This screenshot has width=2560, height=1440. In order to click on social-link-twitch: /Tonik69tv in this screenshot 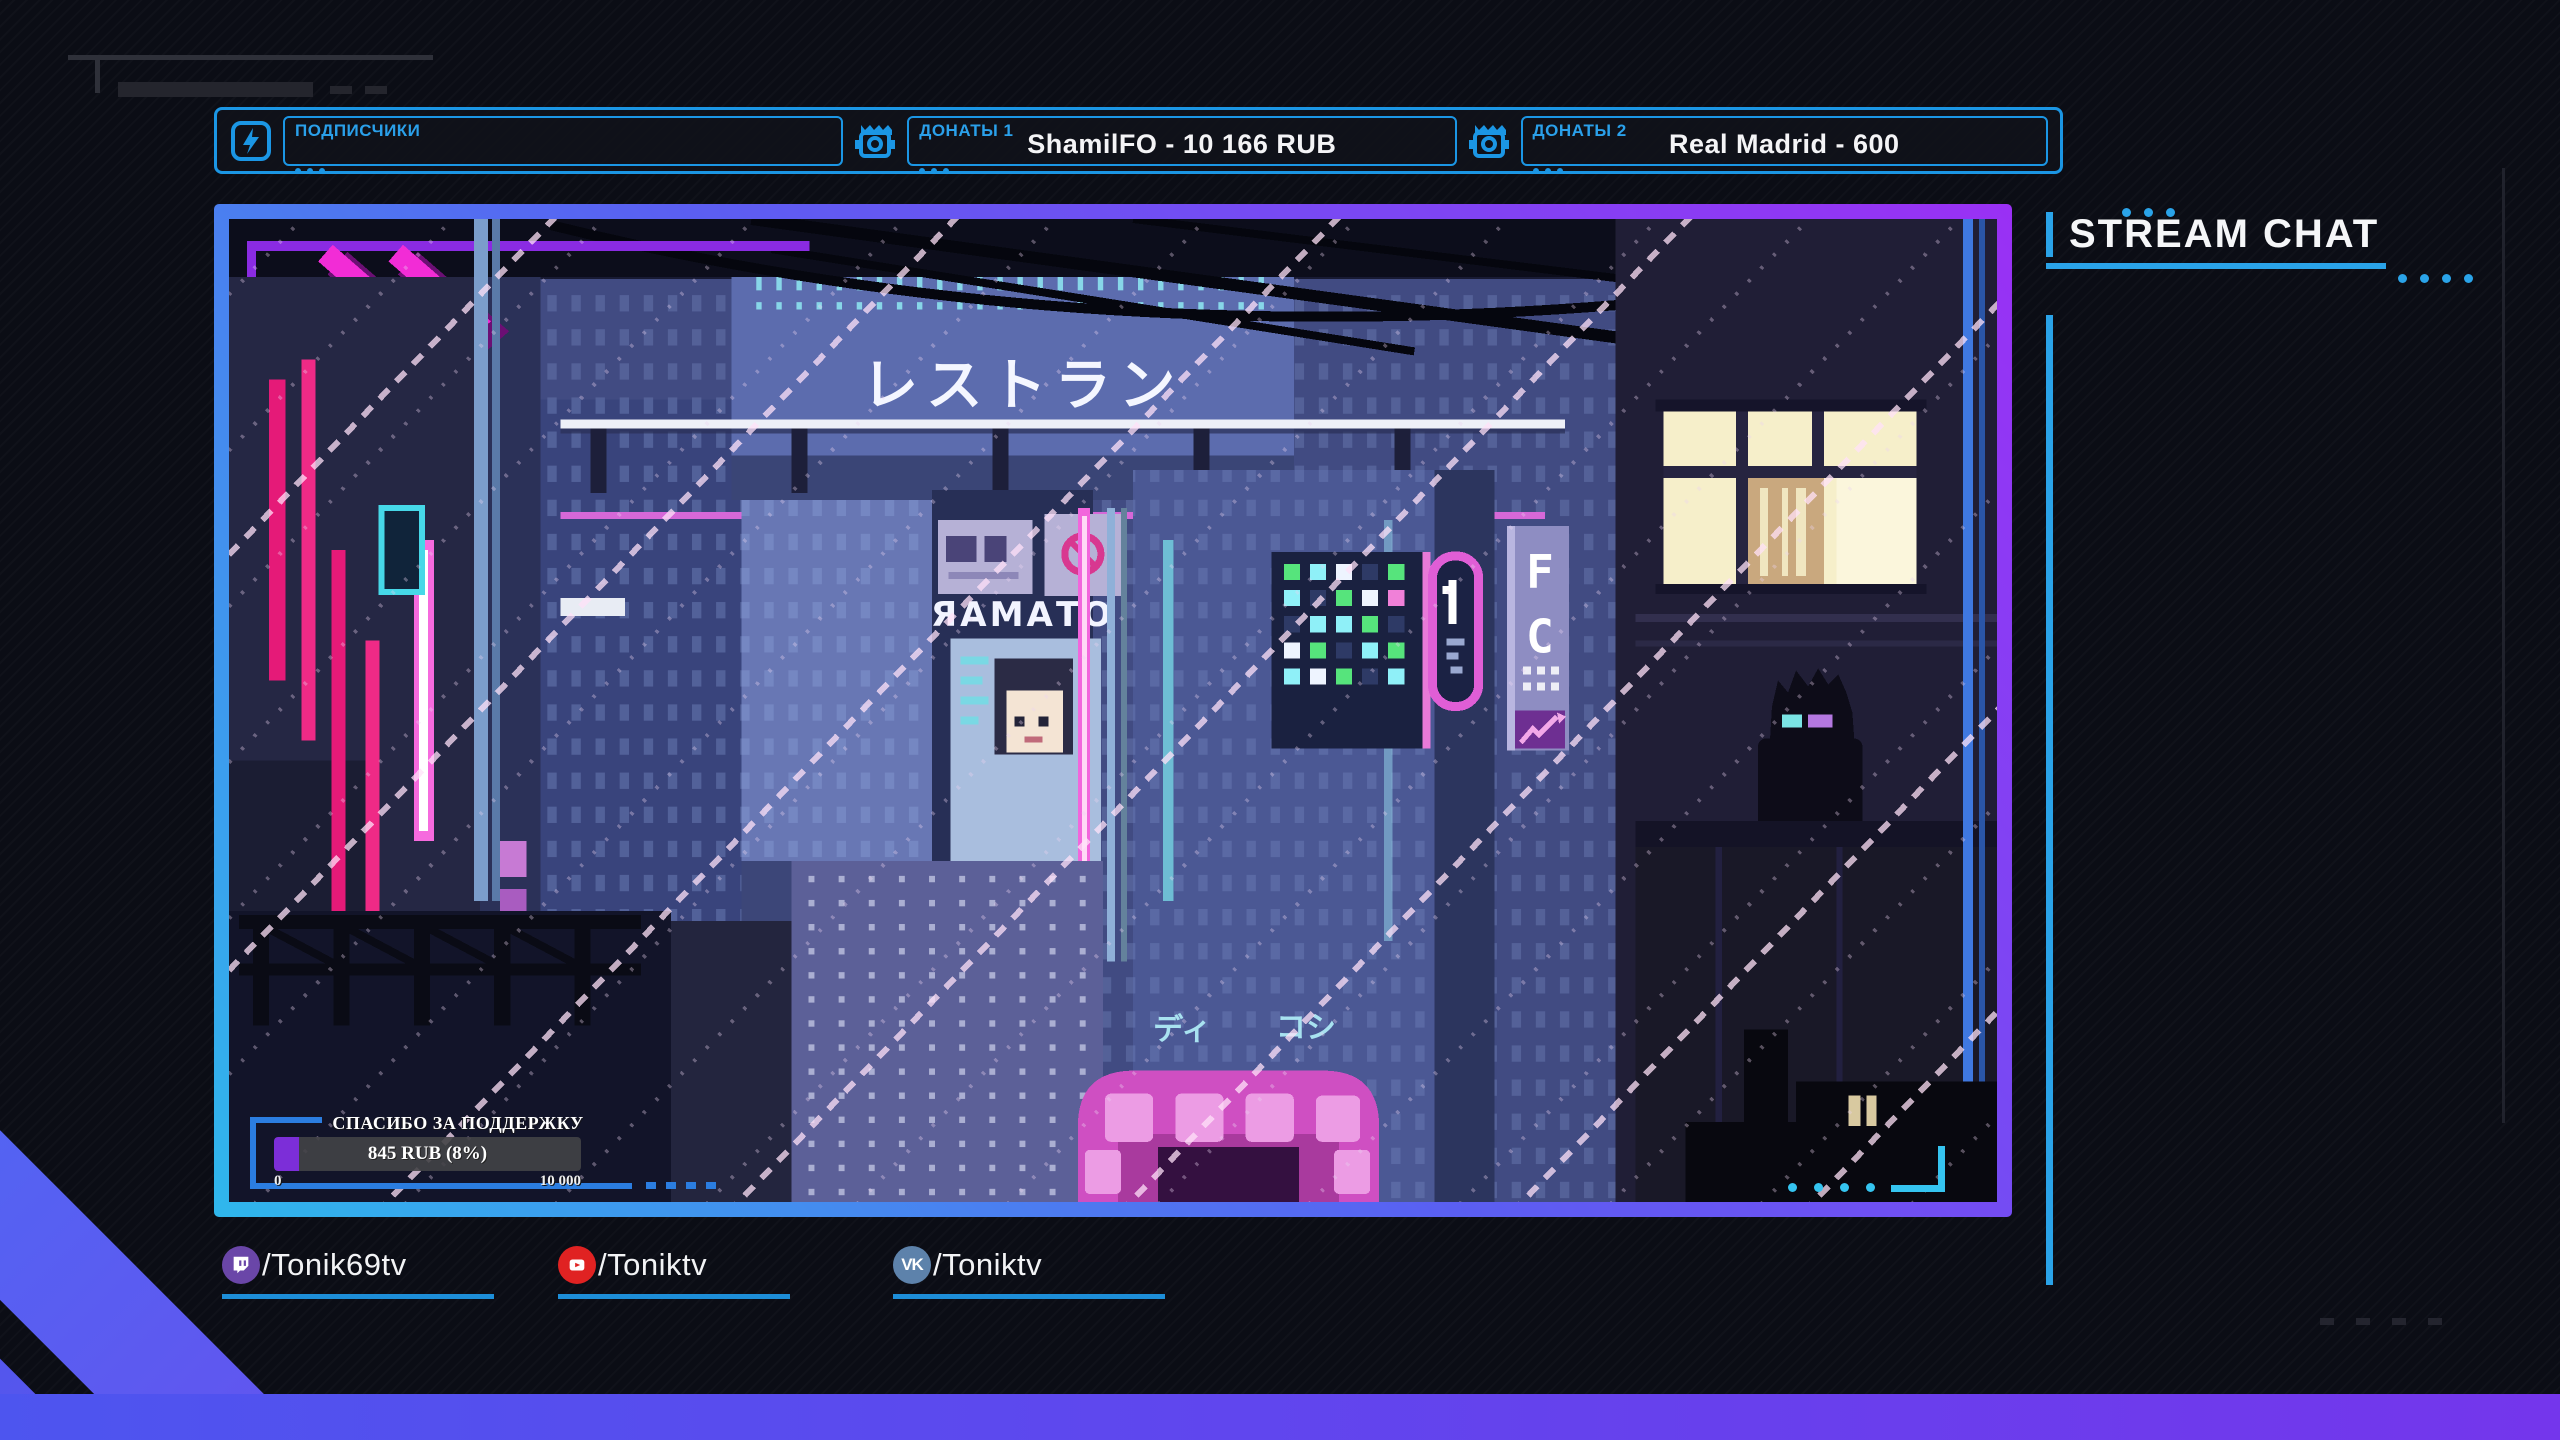, I will do `click(358, 1272)`.